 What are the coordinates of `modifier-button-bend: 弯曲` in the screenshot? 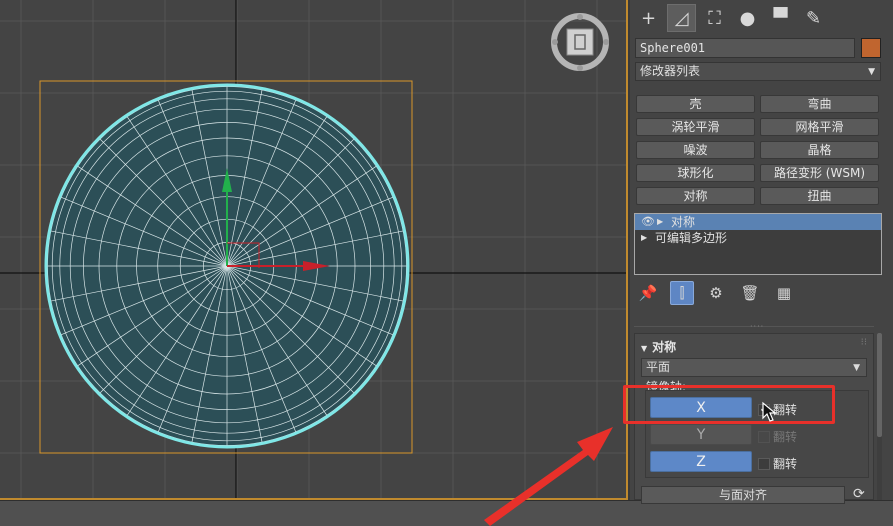 It's located at (819, 104).